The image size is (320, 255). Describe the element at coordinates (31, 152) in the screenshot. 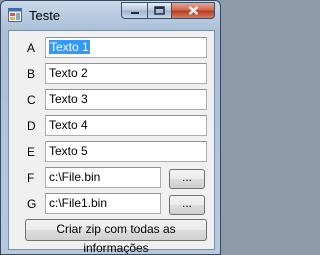

I see `label-e: E` at that location.